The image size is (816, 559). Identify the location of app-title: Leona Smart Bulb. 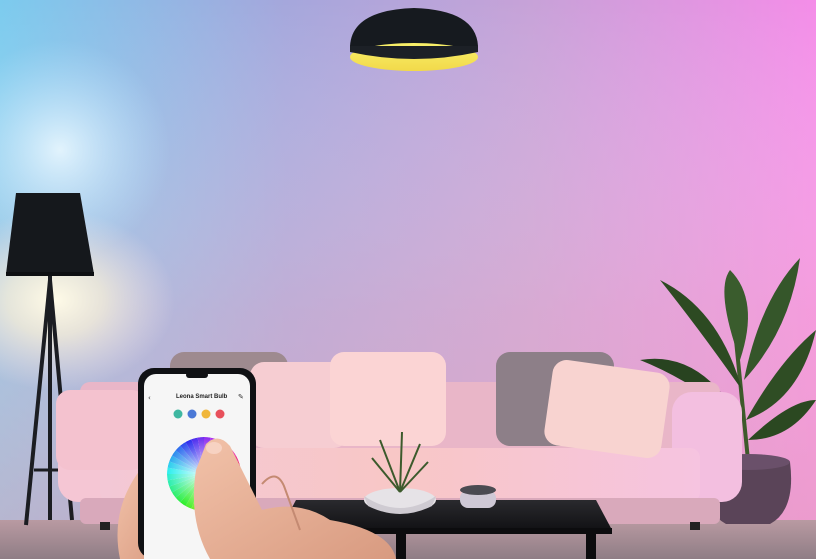
(202, 397).